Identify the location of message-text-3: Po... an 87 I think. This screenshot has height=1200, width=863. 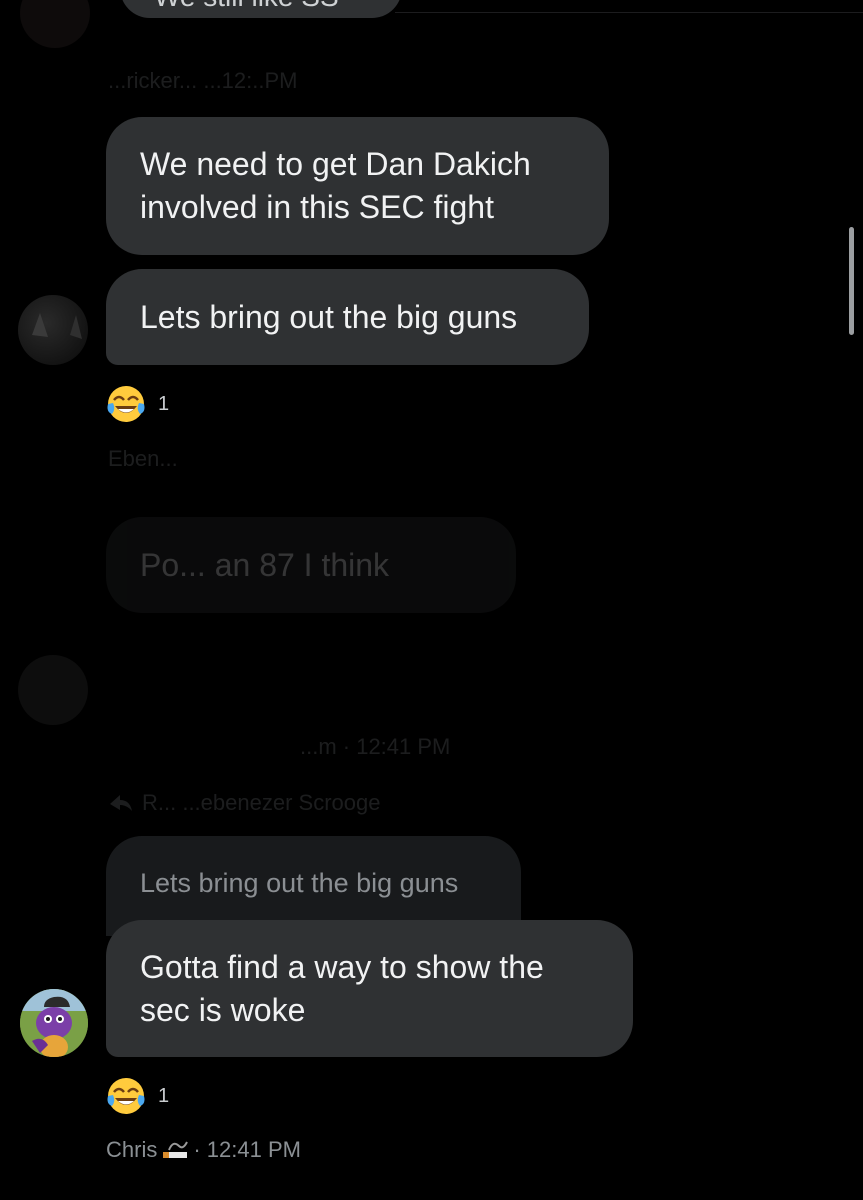
(265, 564).